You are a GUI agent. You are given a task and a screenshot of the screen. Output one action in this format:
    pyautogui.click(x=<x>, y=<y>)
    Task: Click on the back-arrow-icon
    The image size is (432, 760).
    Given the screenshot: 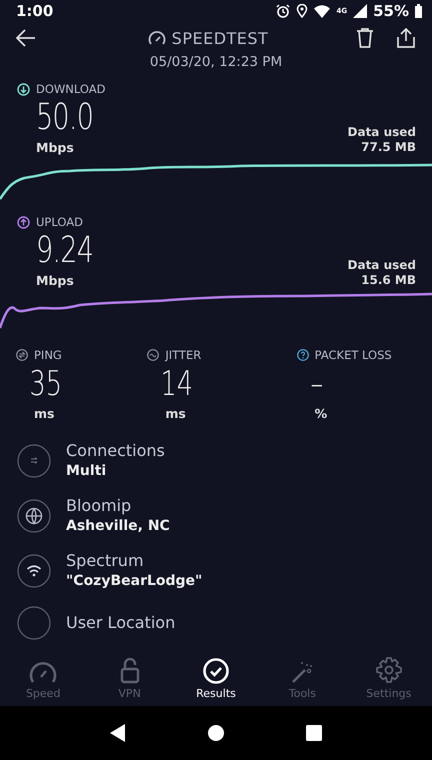 What is the action you would take?
    pyautogui.click(x=26, y=38)
    